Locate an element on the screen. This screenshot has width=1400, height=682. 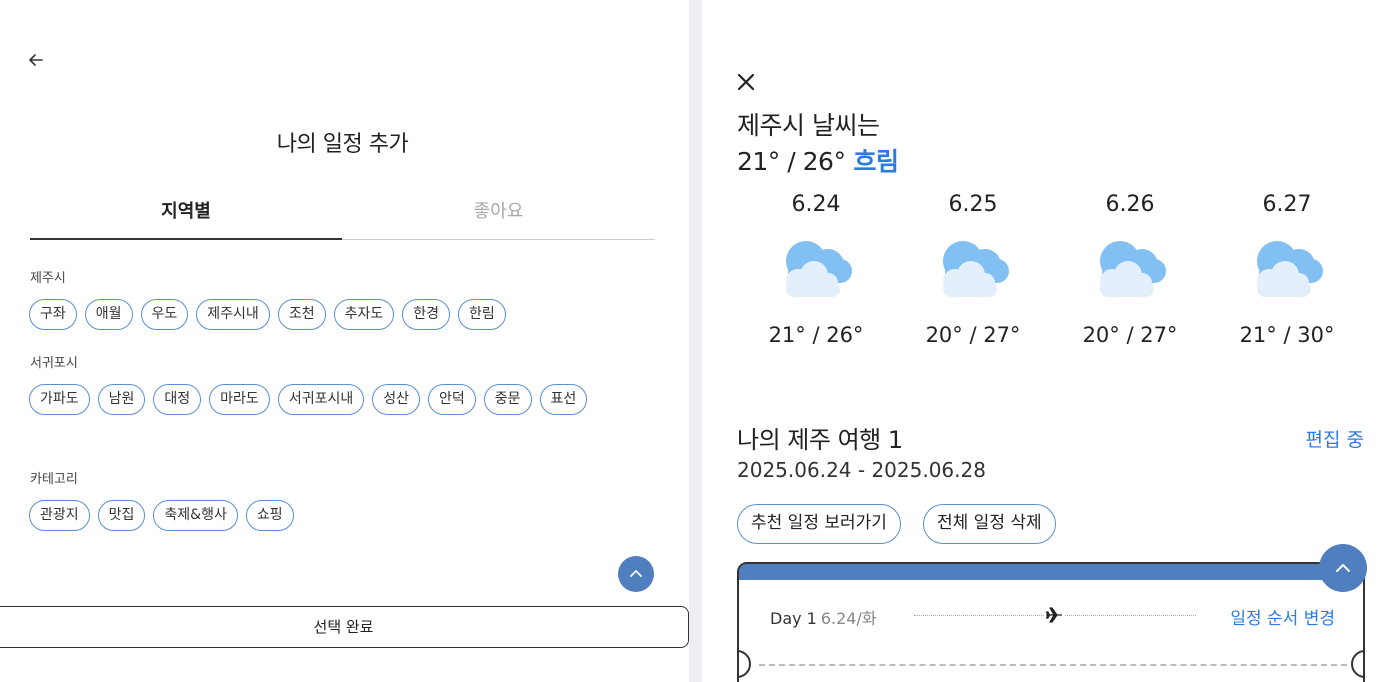
region-chip: 중문 is located at coordinates (507, 399).